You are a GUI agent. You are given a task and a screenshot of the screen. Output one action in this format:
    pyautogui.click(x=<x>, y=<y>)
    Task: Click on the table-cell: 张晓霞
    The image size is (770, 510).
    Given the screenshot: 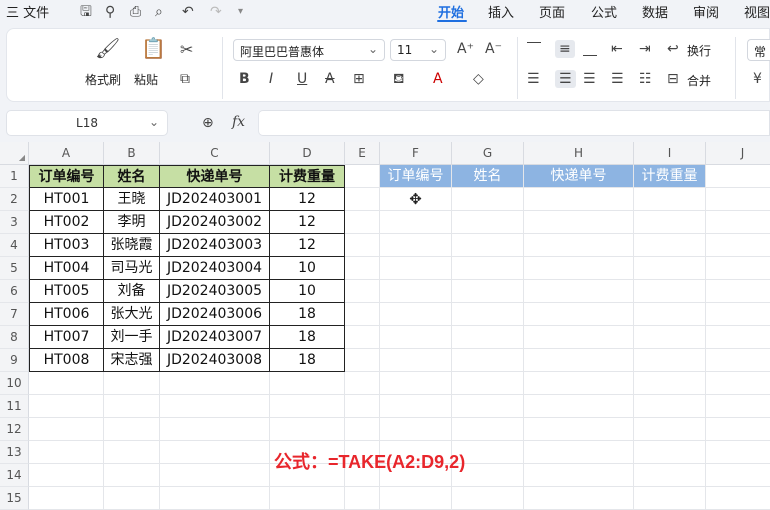 What is the action you would take?
    pyautogui.click(x=132, y=245)
    